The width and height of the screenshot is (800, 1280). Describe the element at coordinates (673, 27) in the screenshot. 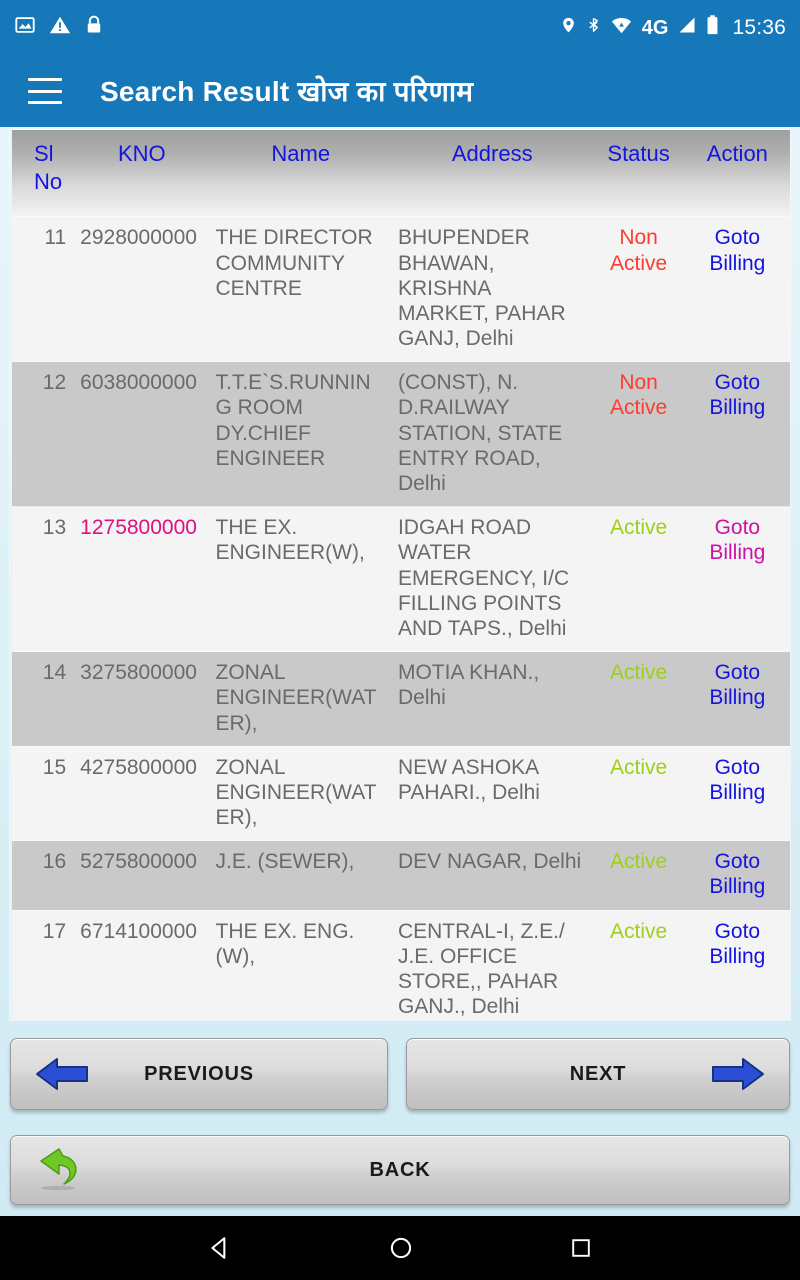

I see `status-bar-right-icons: 4G 15:36` at that location.